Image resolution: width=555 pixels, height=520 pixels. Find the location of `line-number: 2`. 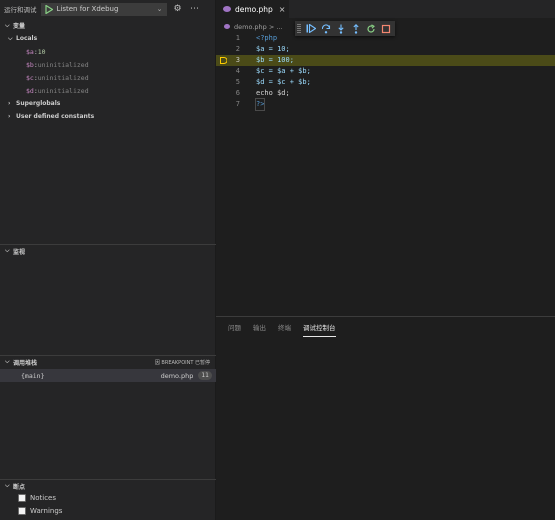

line-number: 2 is located at coordinates (237, 49).